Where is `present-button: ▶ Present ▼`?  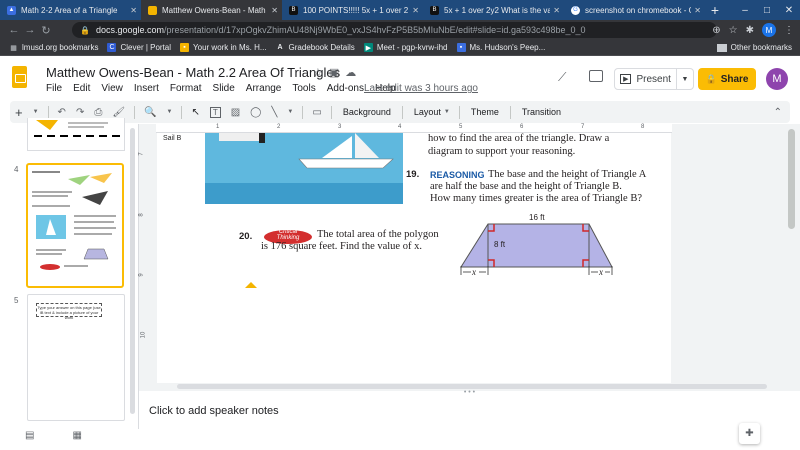
present-button: ▶ Present ▼ is located at coordinates (654, 79).